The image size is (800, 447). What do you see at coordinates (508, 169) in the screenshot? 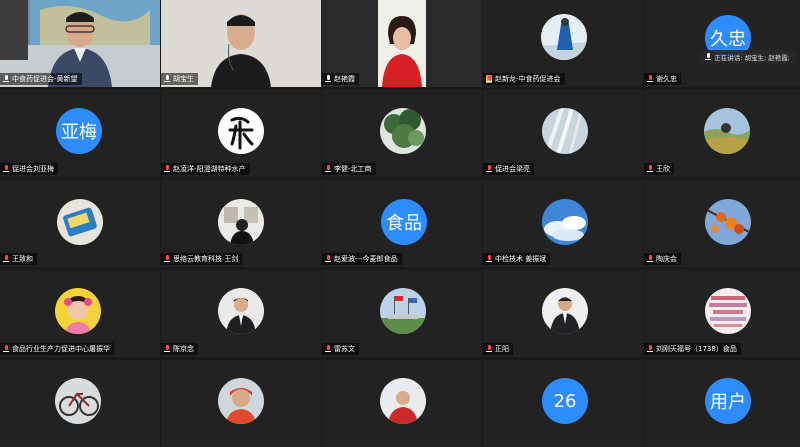
I see `participant-name-label: 促进会梁亮` at bounding box center [508, 169].